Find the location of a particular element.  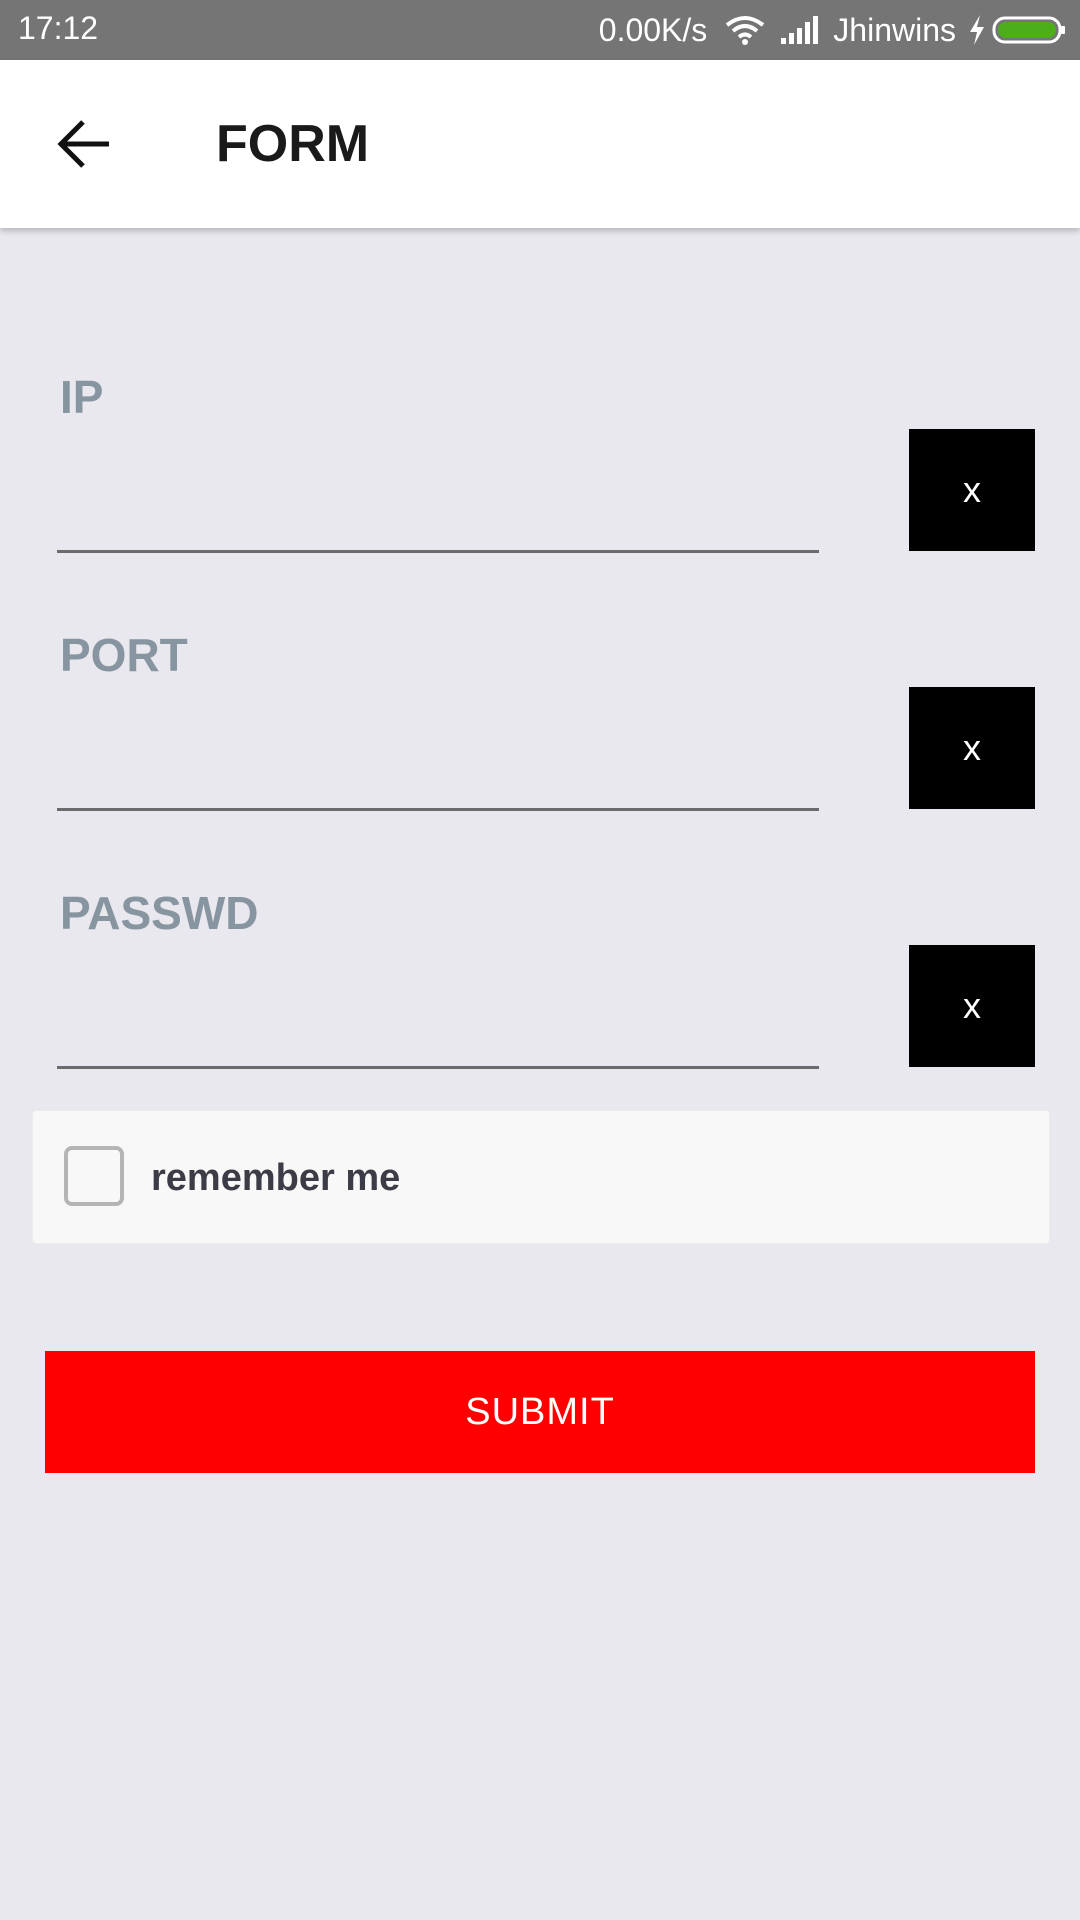

remember-me-label: remember me is located at coordinates (276, 1178).